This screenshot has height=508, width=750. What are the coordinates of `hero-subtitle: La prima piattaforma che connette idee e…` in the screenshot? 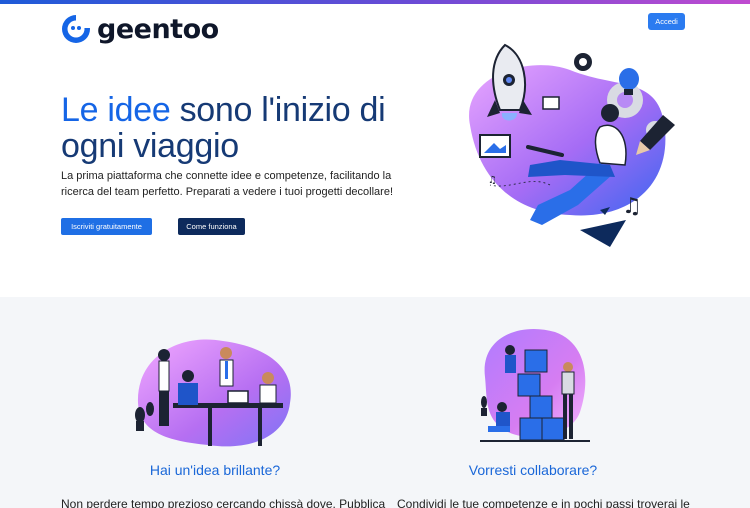 It's located at (227, 184).